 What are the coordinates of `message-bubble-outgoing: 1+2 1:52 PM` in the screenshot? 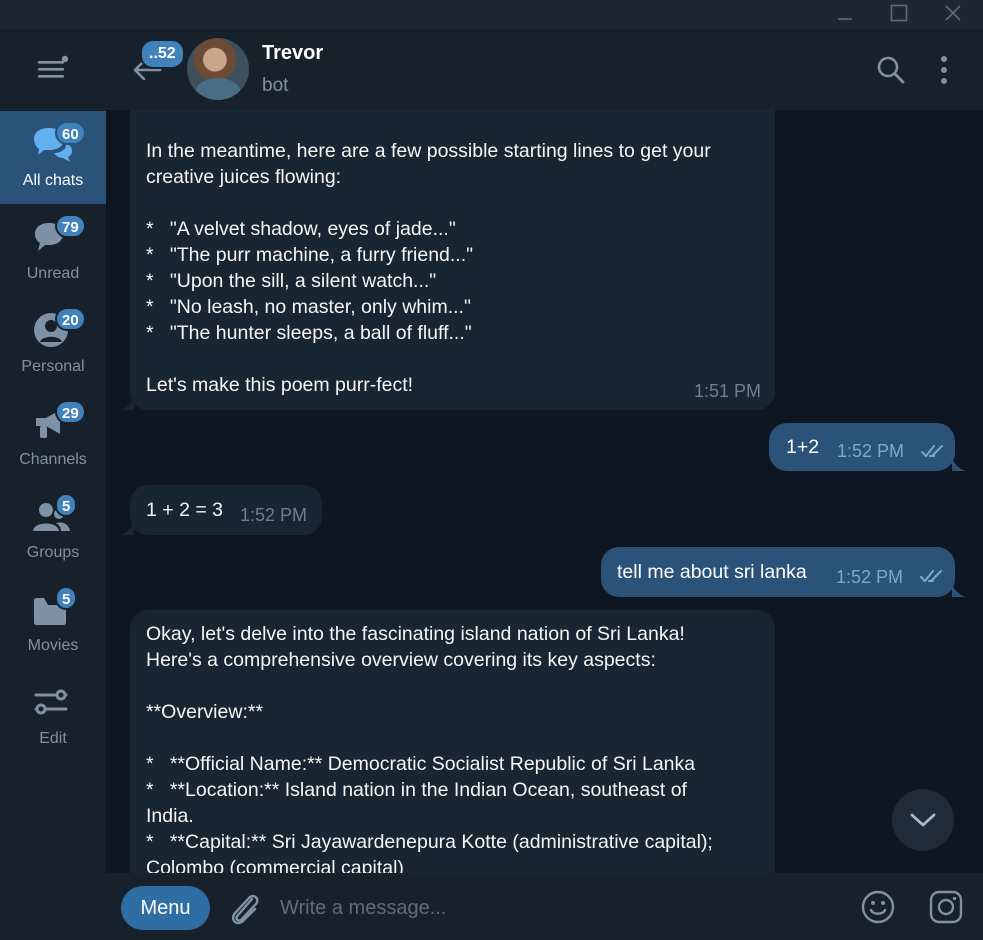 It's located at (862, 447).